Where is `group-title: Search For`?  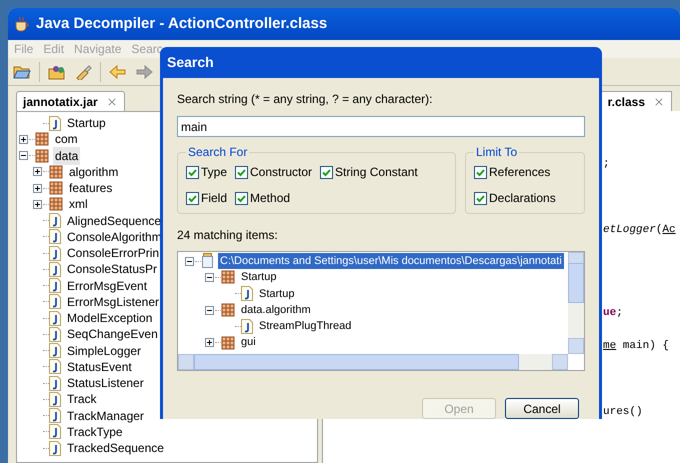 group-title: Search For is located at coordinates (217, 152).